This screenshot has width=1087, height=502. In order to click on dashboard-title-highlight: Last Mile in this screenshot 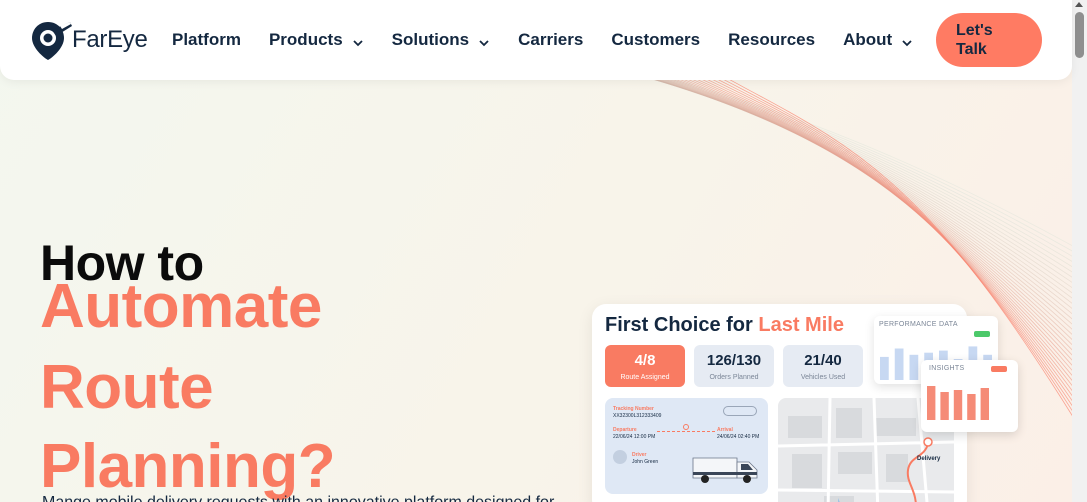, I will do `click(801, 325)`.